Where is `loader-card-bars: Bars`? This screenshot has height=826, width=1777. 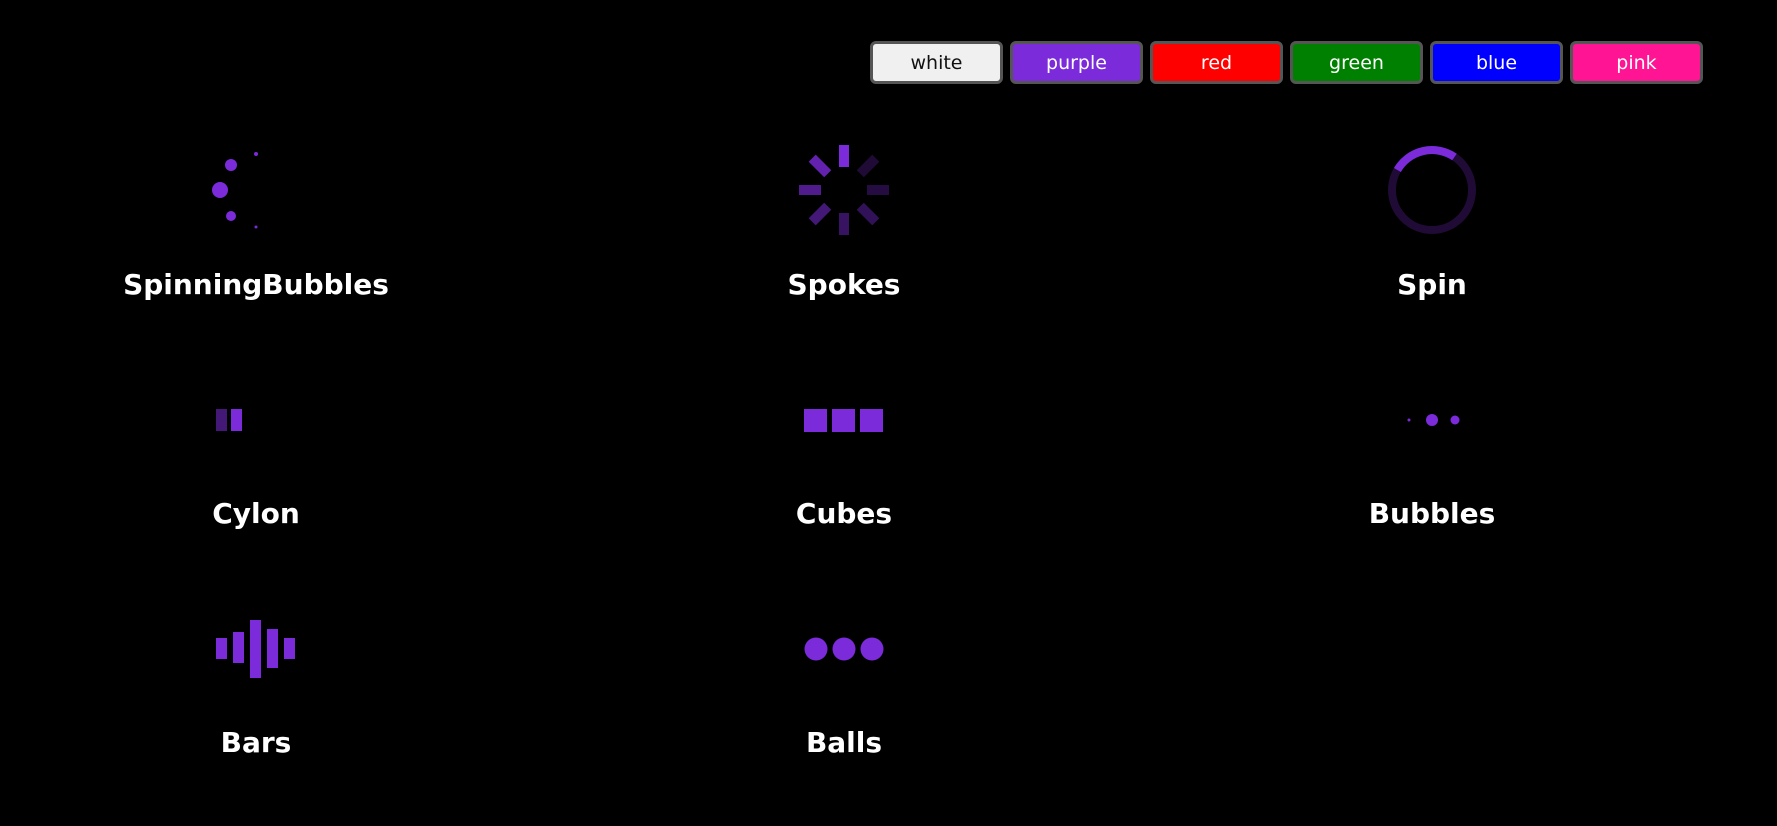 loader-card-bars: Bars is located at coordinates (256, 703).